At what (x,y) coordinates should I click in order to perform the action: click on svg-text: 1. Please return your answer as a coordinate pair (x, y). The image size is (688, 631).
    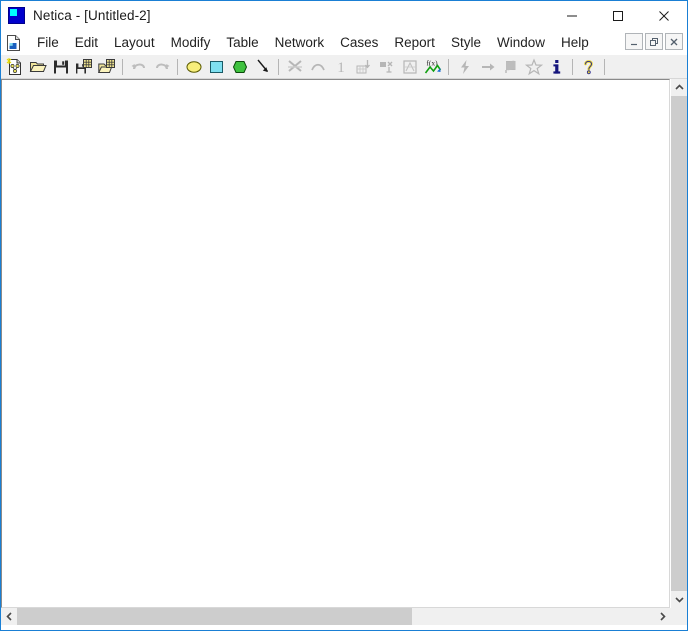
    Looking at the image, I should click on (341, 68).